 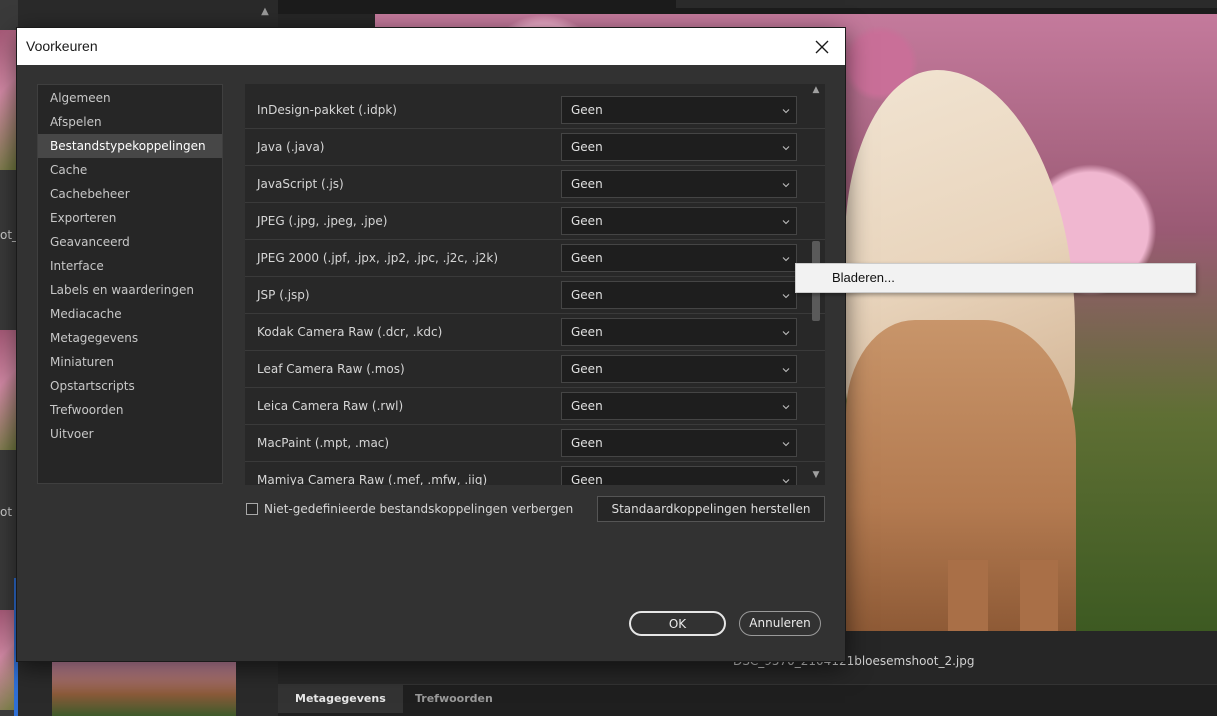 I want to click on restore-defaults-button: Standaardkoppelingen herstellen, so click(x=711, y=509).